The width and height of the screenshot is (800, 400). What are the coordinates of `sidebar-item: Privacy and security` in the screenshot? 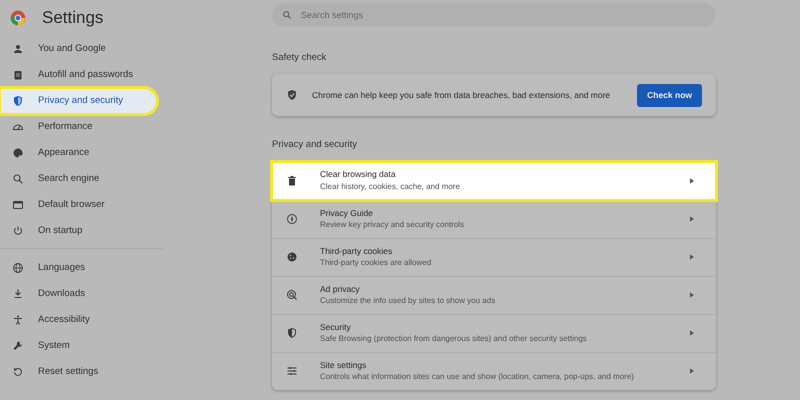 It's located at (78, 101).